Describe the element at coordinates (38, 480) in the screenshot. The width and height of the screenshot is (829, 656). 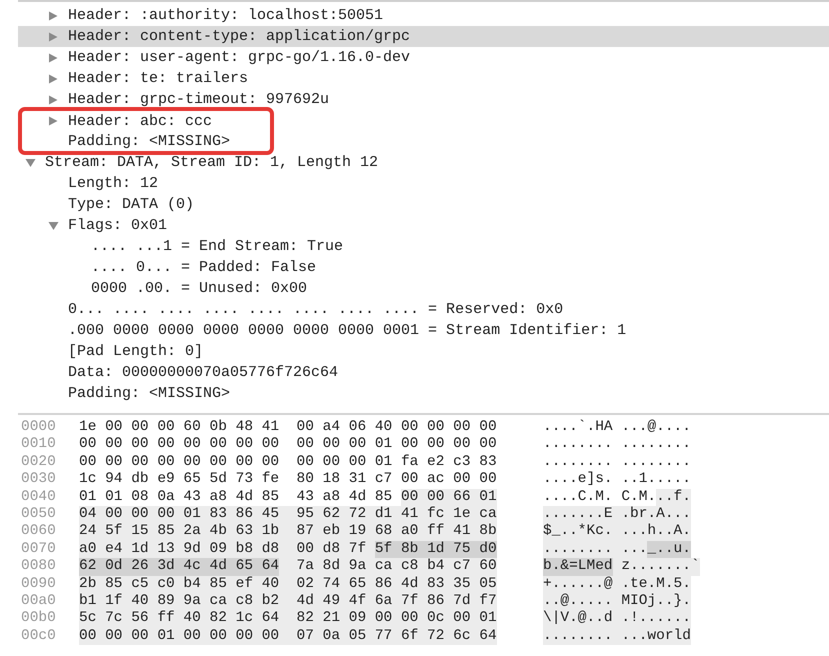
I see `offset-label: 0030` at that location.